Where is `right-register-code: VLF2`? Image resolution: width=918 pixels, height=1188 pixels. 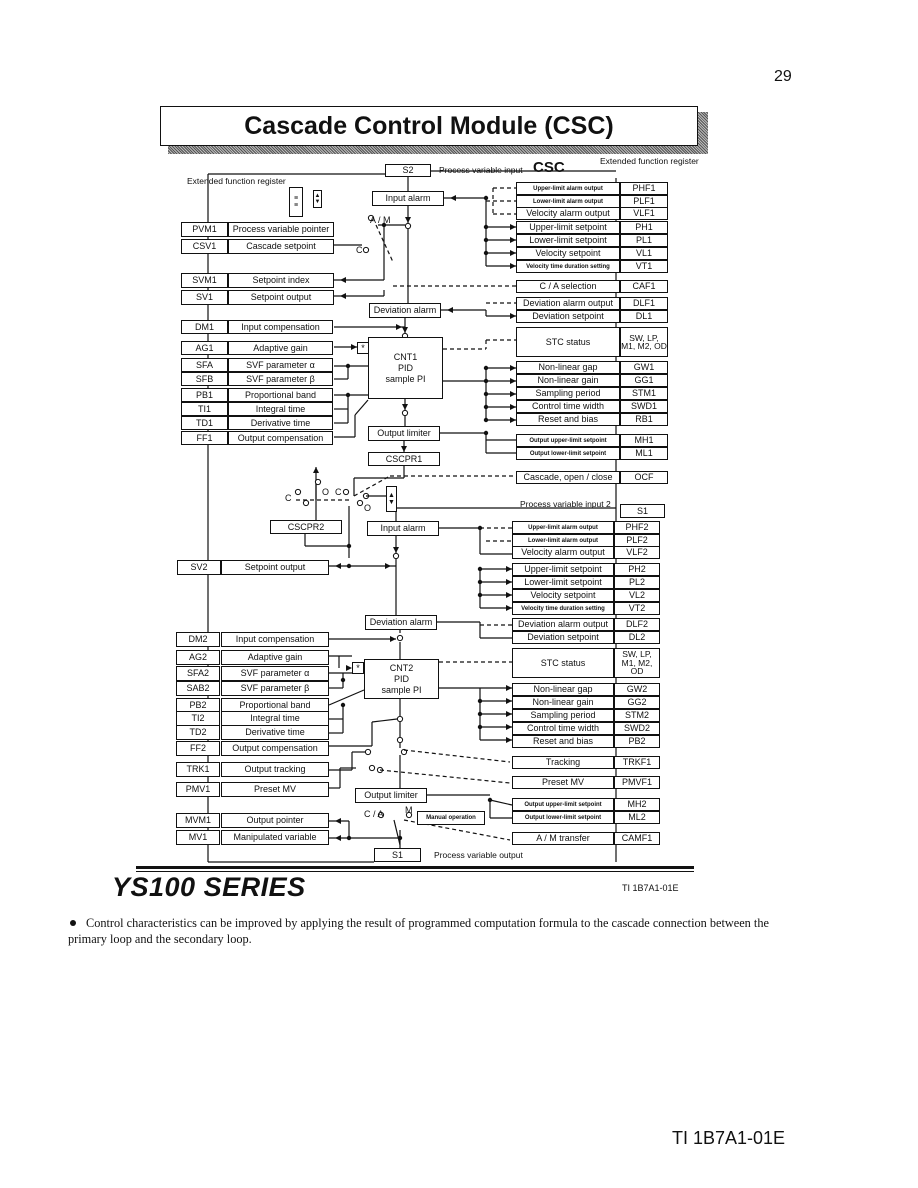 right-register-code: VLF2 is located at coordinates (637, 552).